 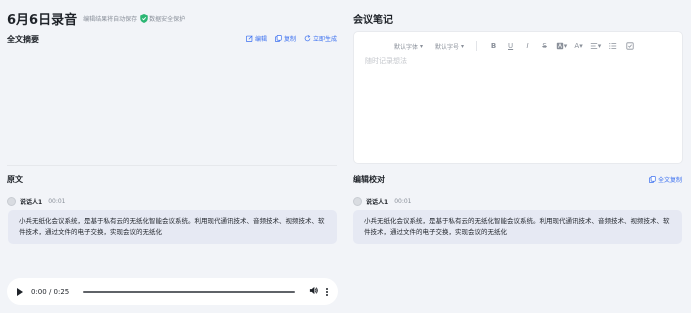 I want to click on align-icon, so click(x=593, y=46).